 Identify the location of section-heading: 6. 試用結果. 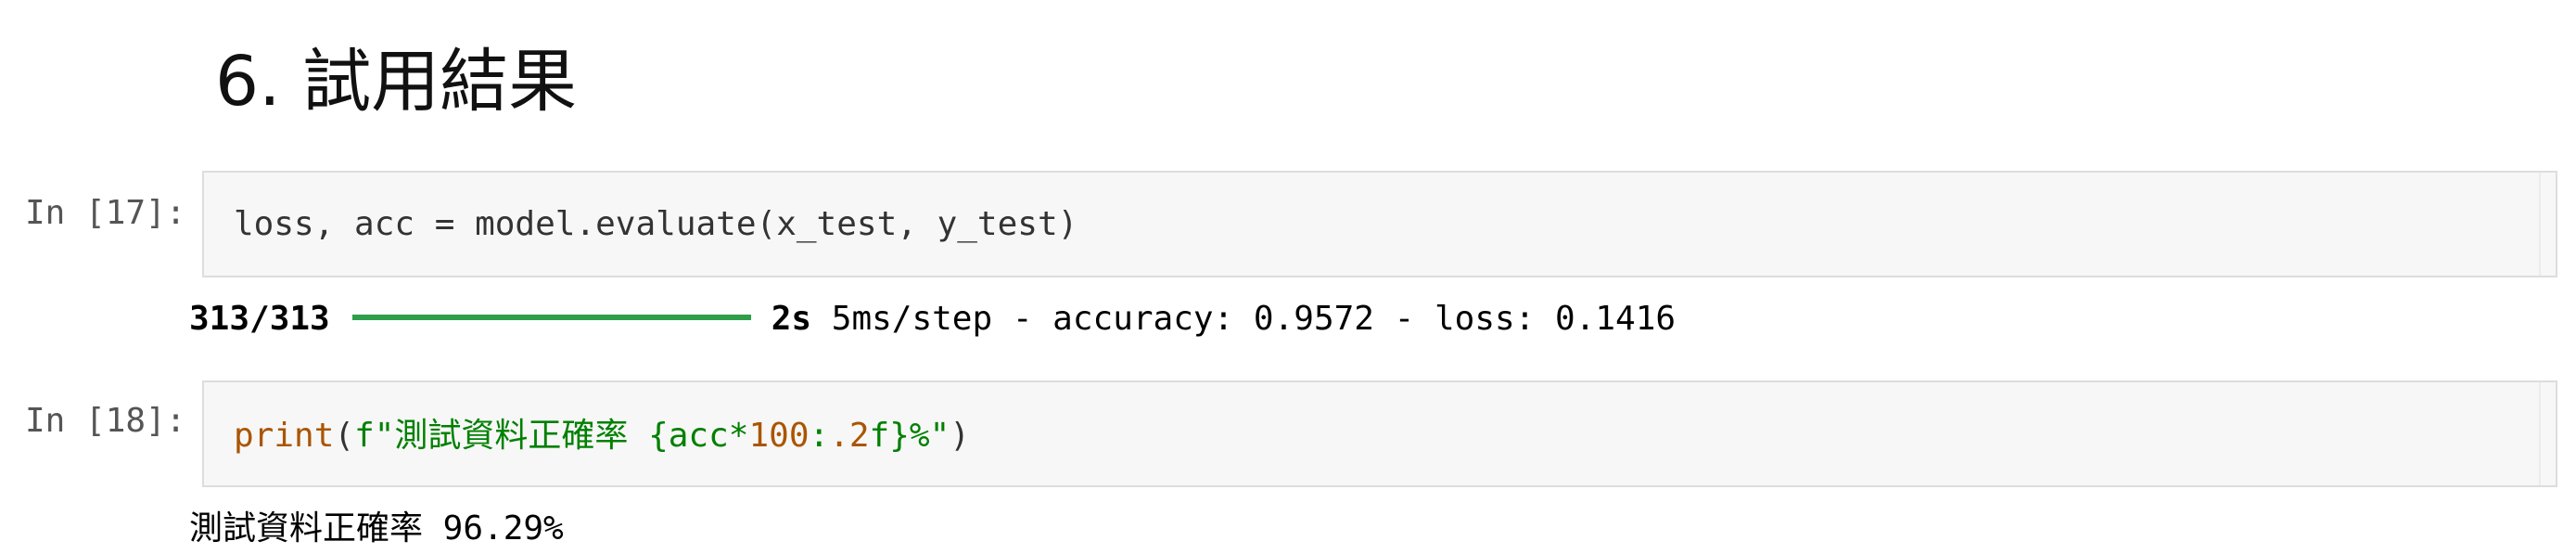
(396, 82).